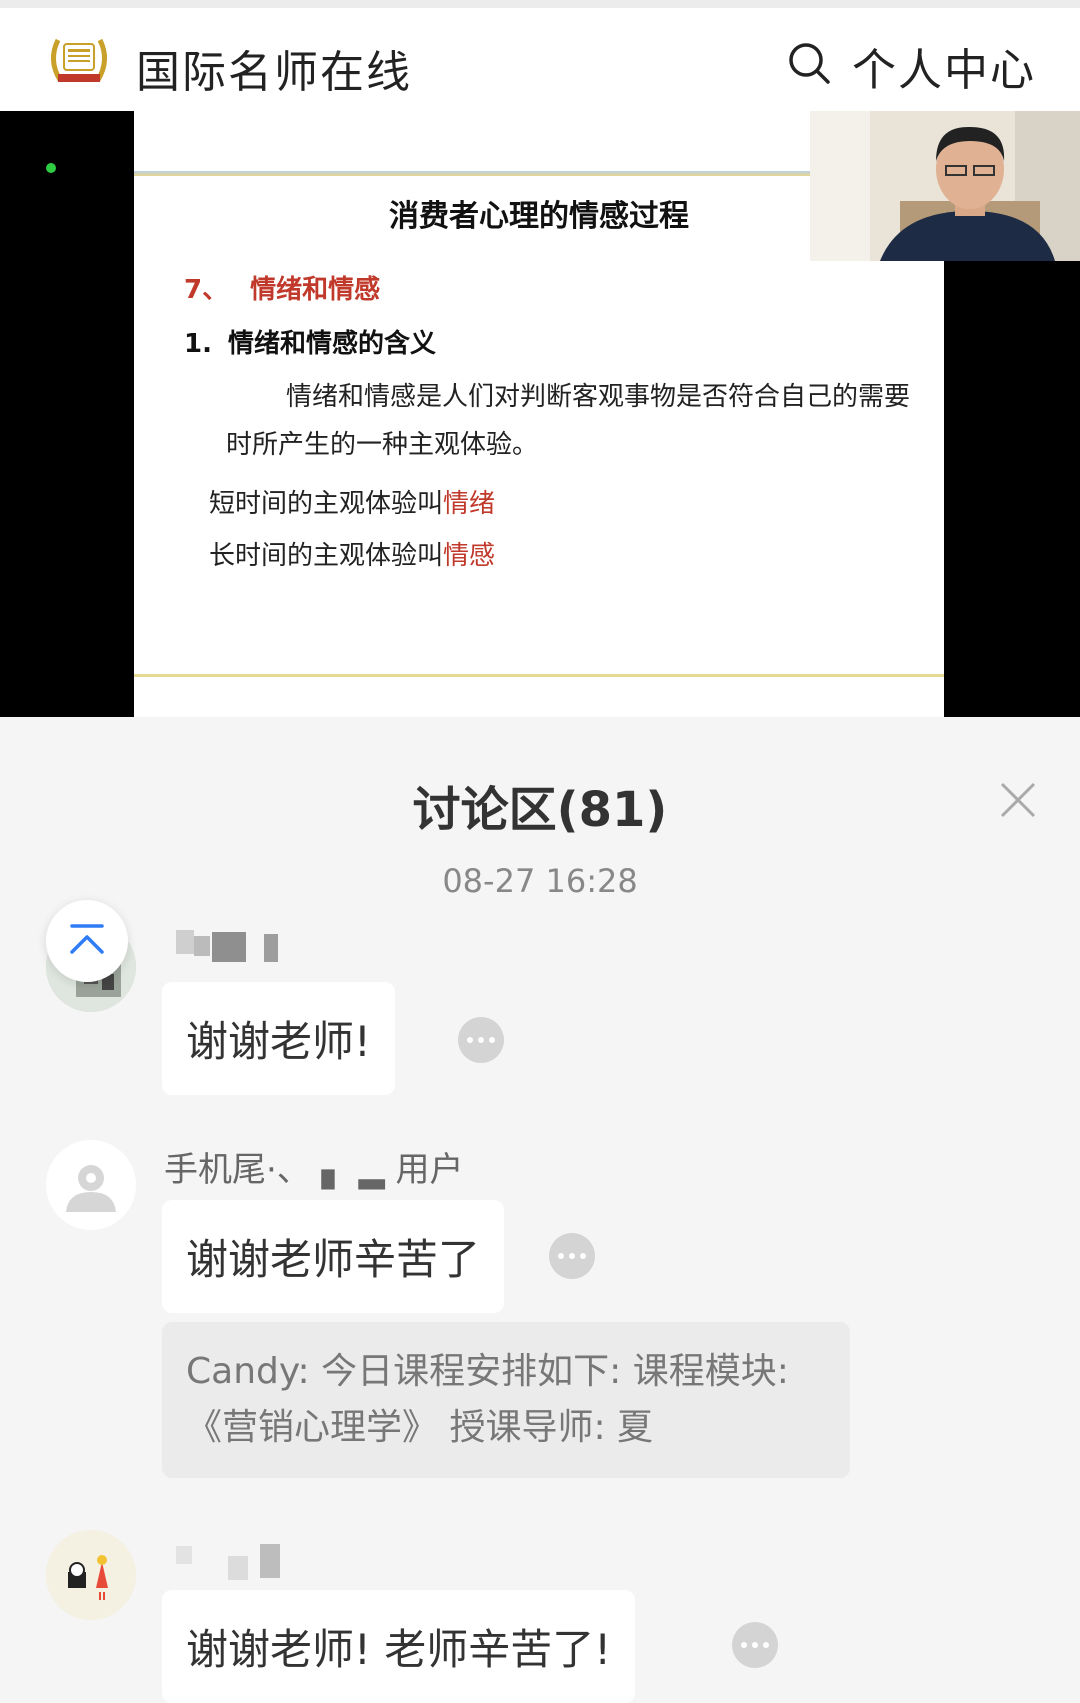  Describe the element at coordinates (540, 59) in the screenshot. I see `app-header: 国际名师在线 个人中心` at that location.